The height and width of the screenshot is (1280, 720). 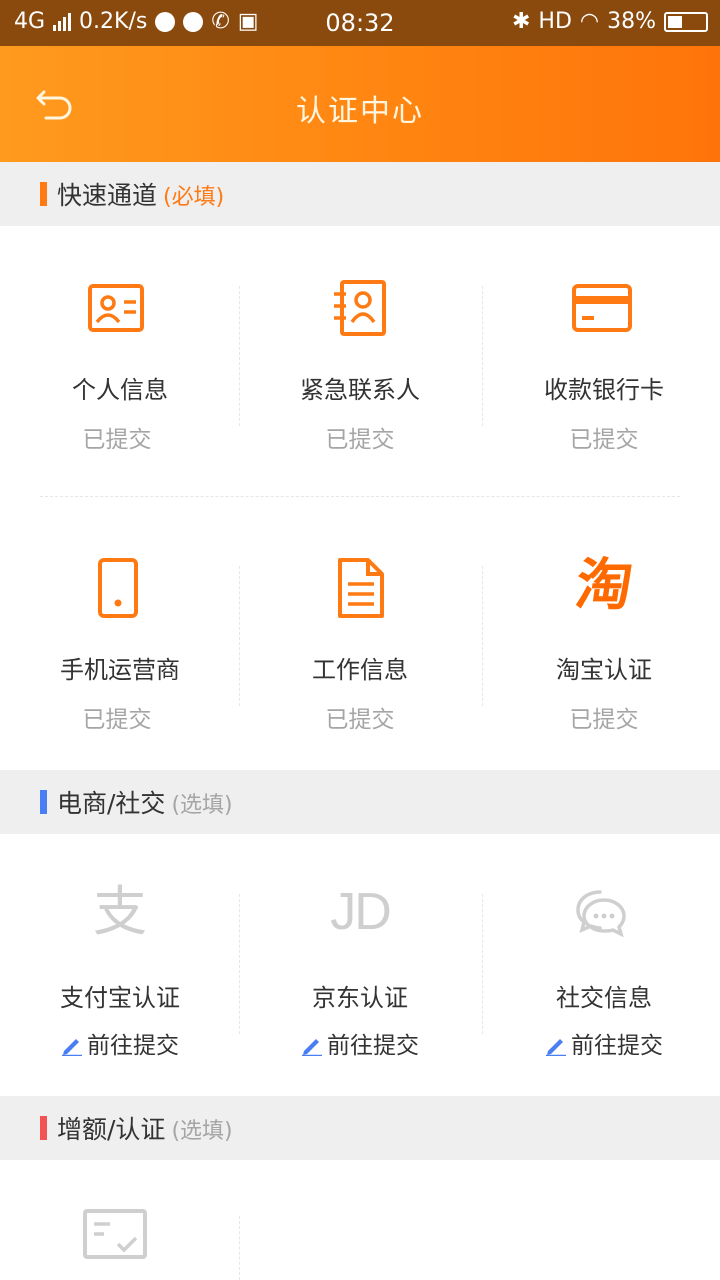 What do you see at coordinates (194, 197) in the screenshot?
I see `section-subtitle: (必填)` at bounding box center [194, 197].